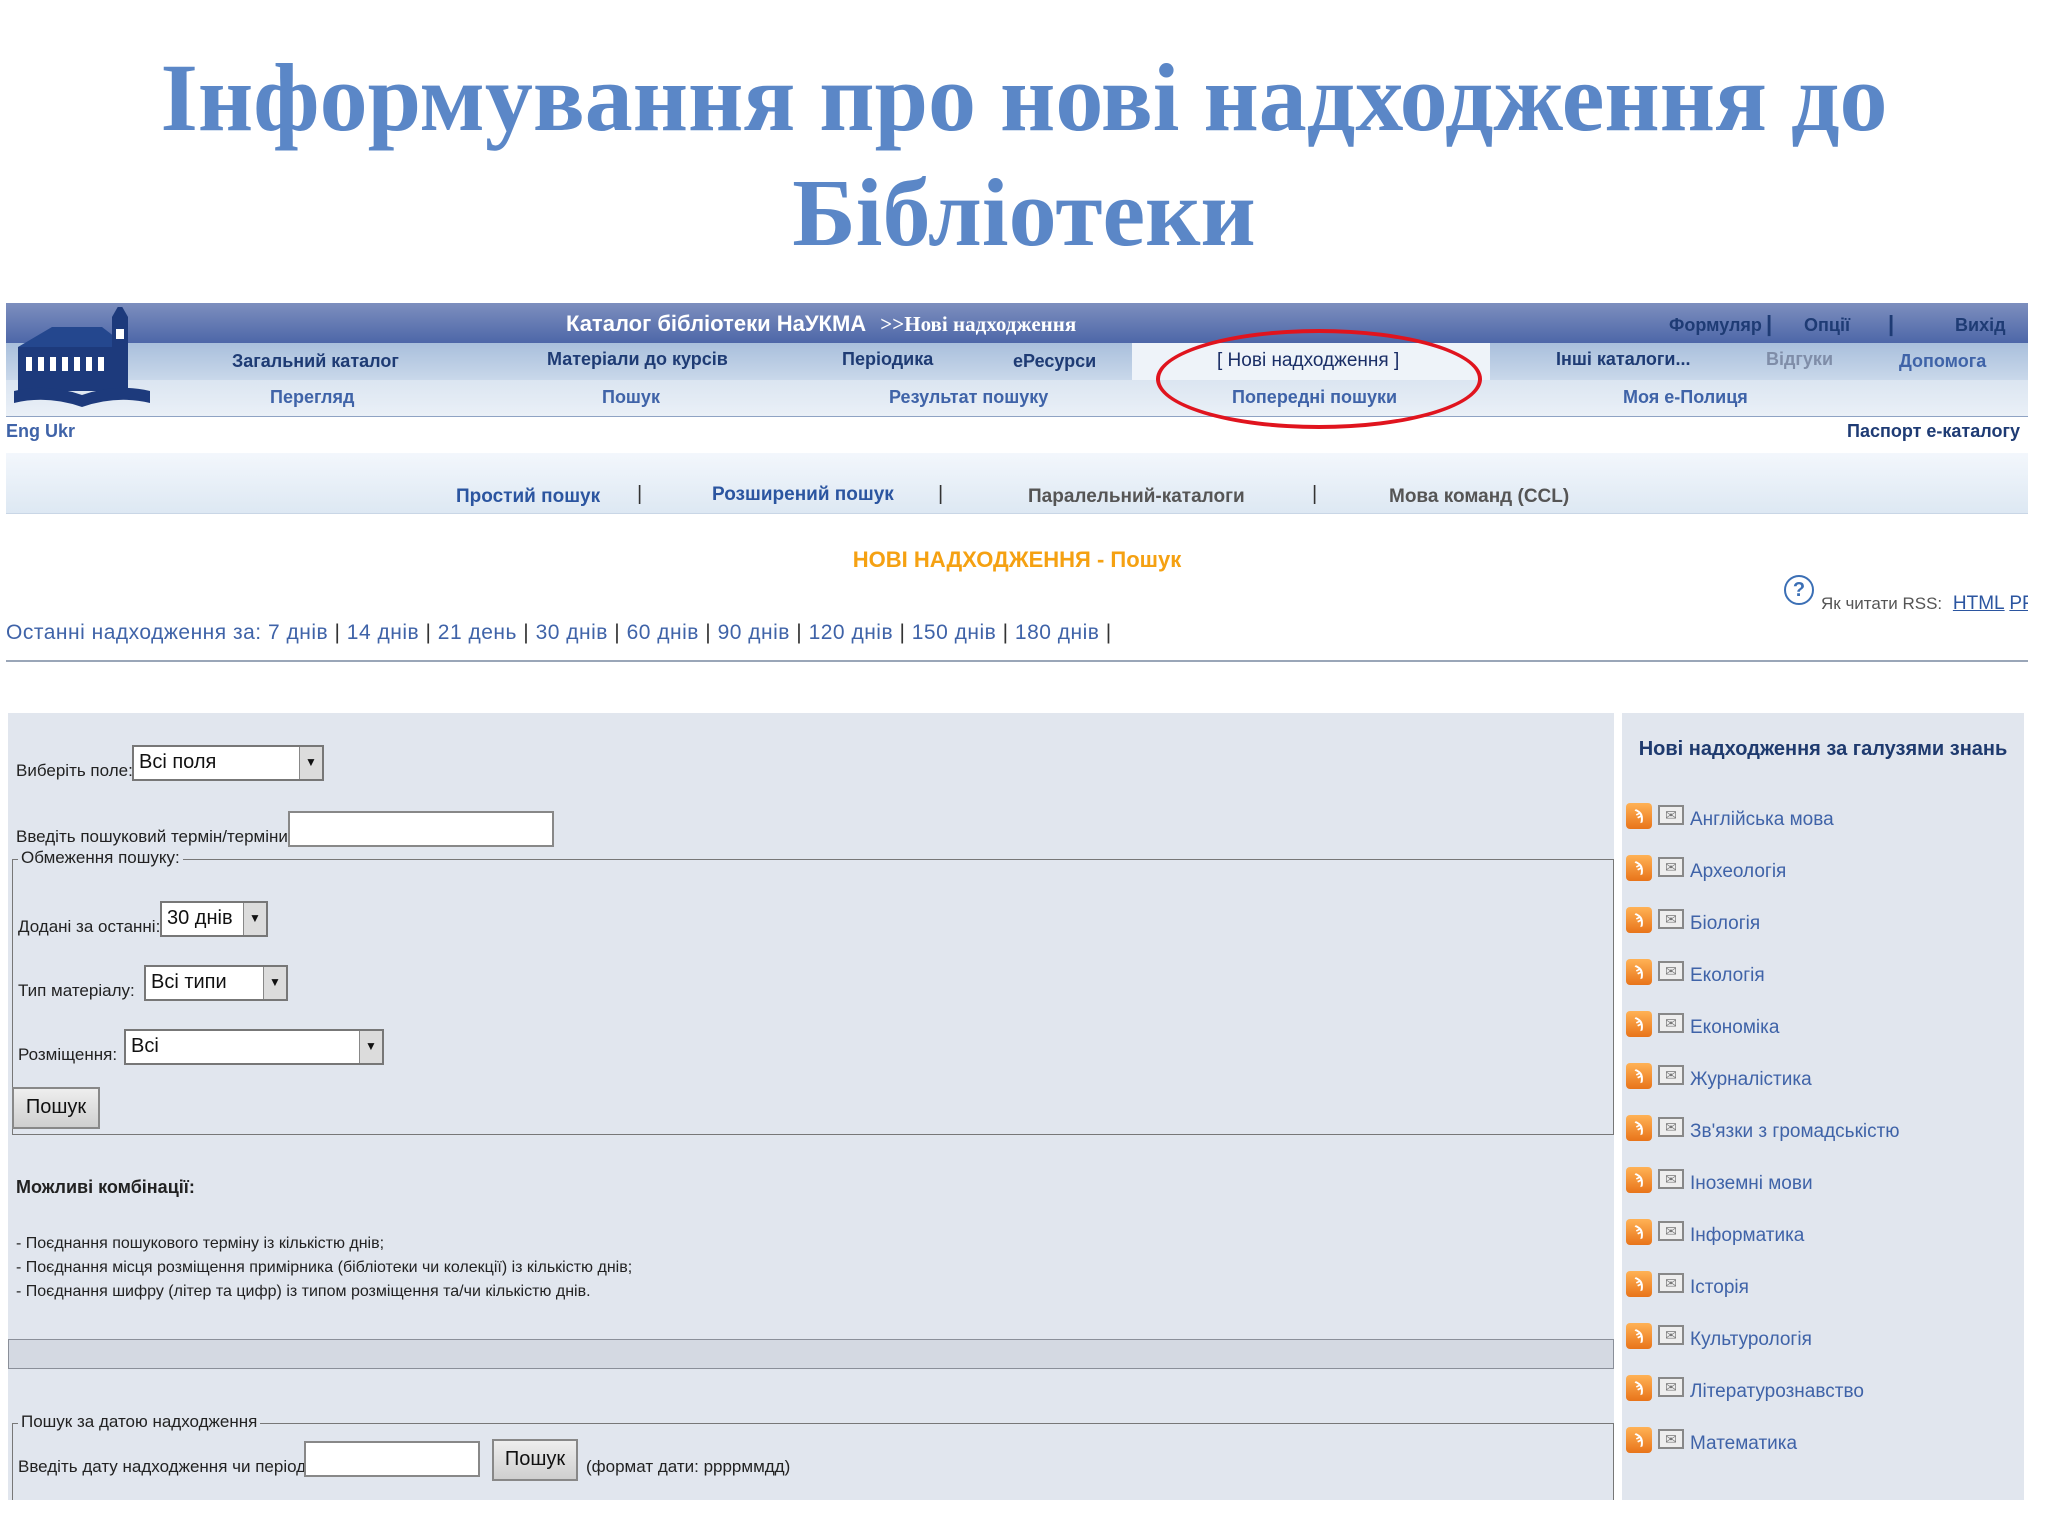 The width and height of the screenshot is (2048, 1536). I want to click on search-term-input, so click(421, 829).